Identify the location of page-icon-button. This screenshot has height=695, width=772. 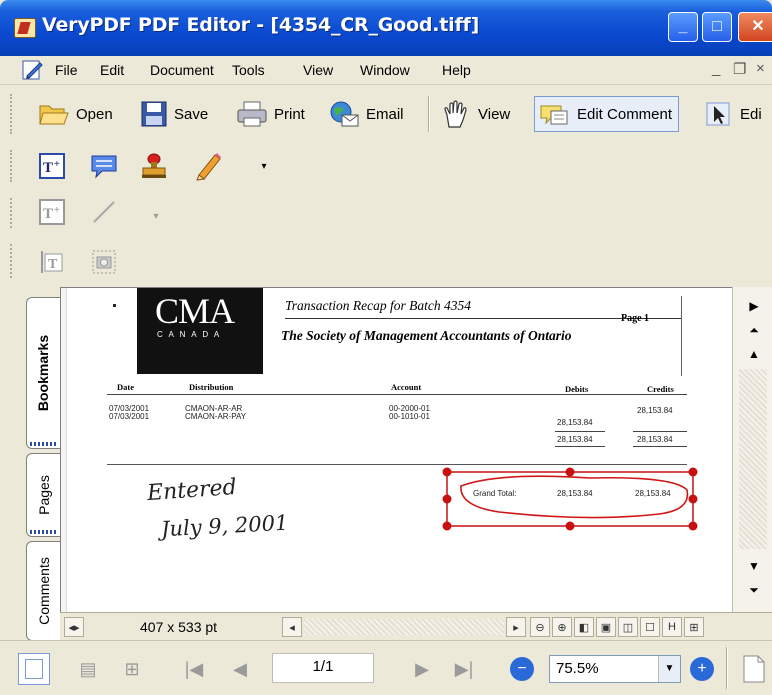
(754, 669).